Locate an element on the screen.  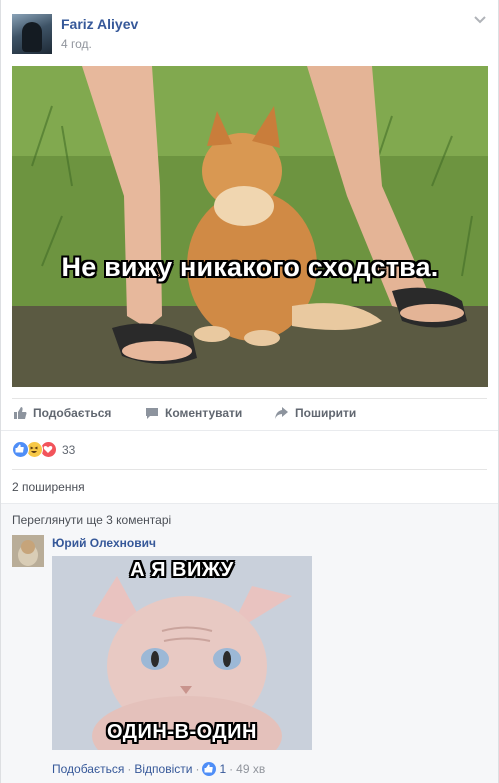
share-button: Поширити is located at coordinates (315, 413).